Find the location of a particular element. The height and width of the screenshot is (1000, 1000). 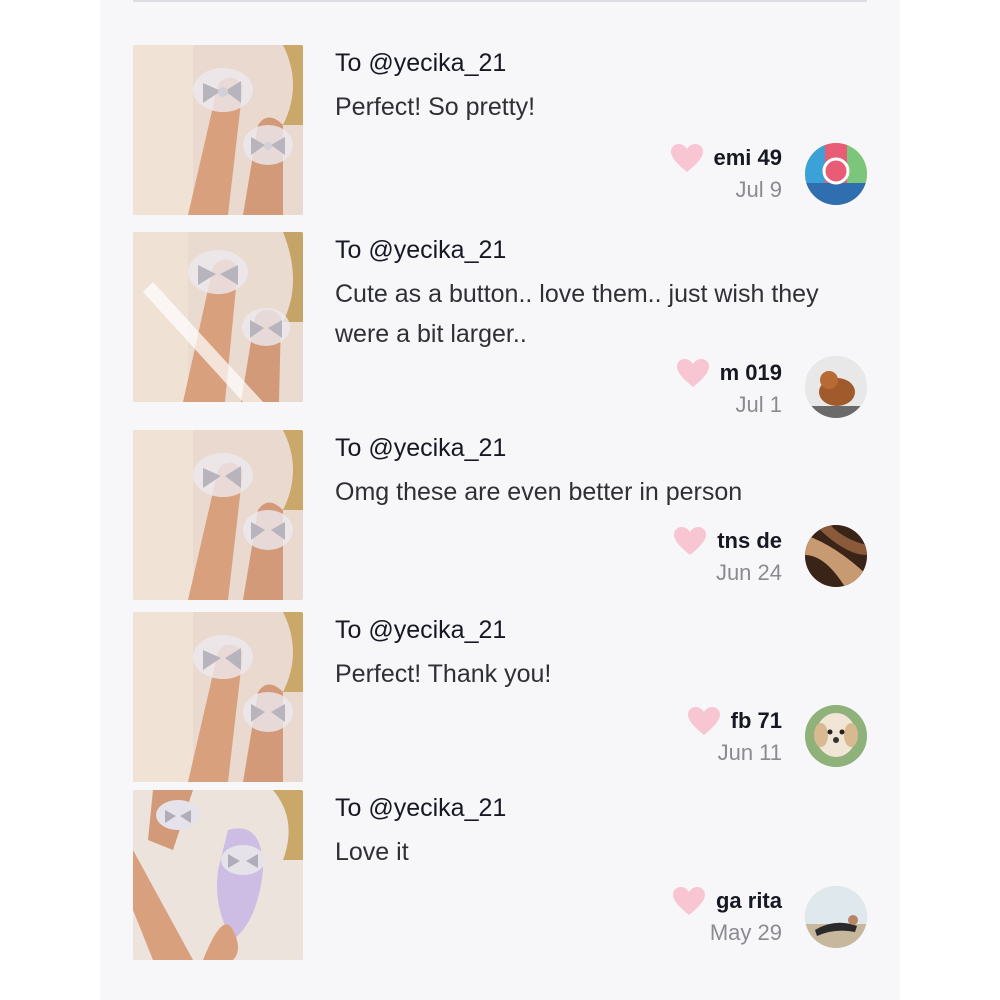

colorful-building-logo-avatar-icon is located at coordinates (836, 174).